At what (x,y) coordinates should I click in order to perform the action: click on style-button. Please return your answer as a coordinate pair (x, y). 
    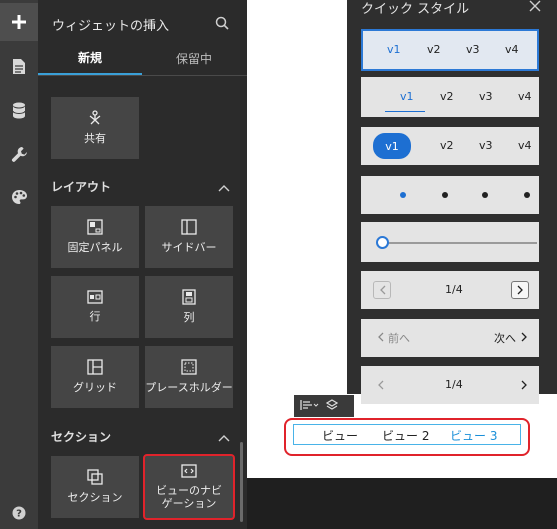
    Looking at the image, I should click on (332, 406).